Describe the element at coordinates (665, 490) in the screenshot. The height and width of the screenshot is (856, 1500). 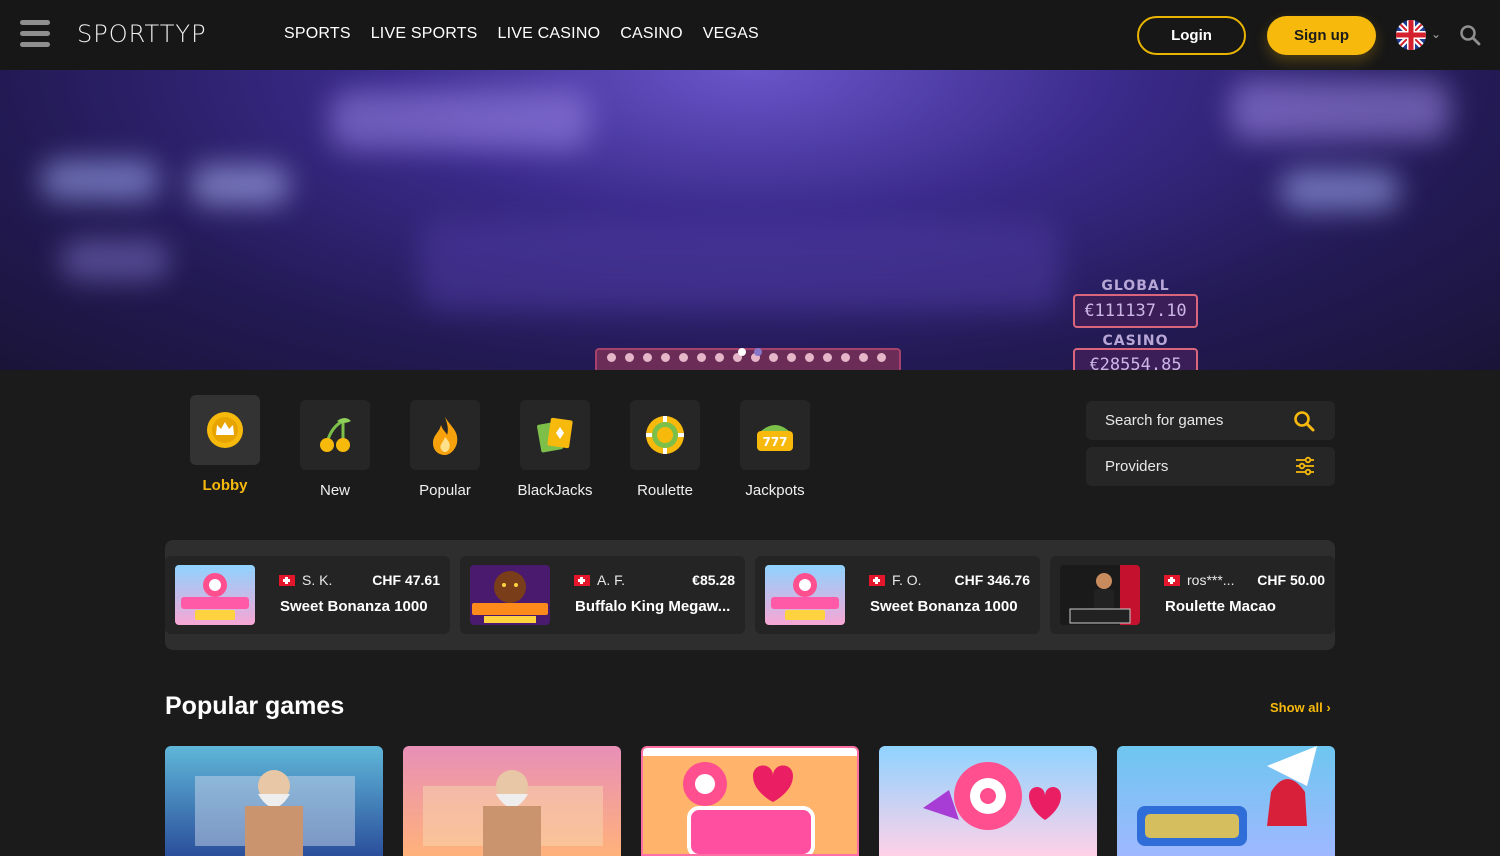
I see `category-label: Roulette` at that location.